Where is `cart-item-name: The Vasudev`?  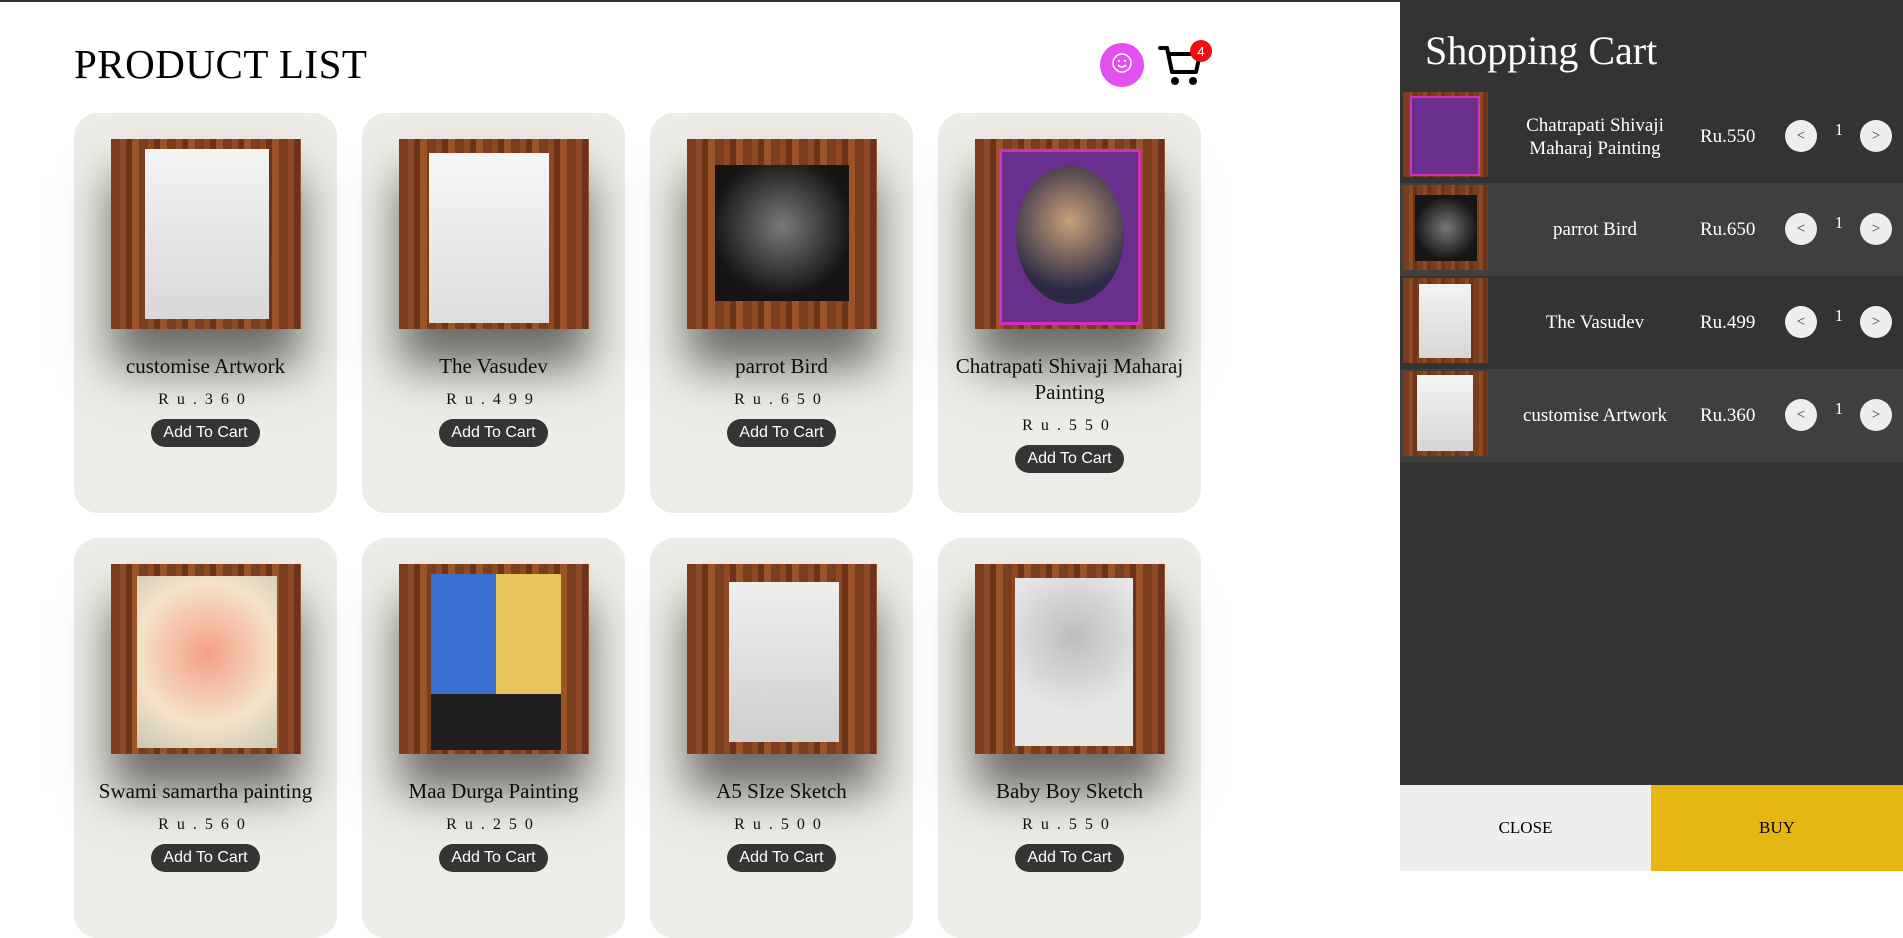 cart-item-name: The Vasudev is located at coordinates (1595, 322).